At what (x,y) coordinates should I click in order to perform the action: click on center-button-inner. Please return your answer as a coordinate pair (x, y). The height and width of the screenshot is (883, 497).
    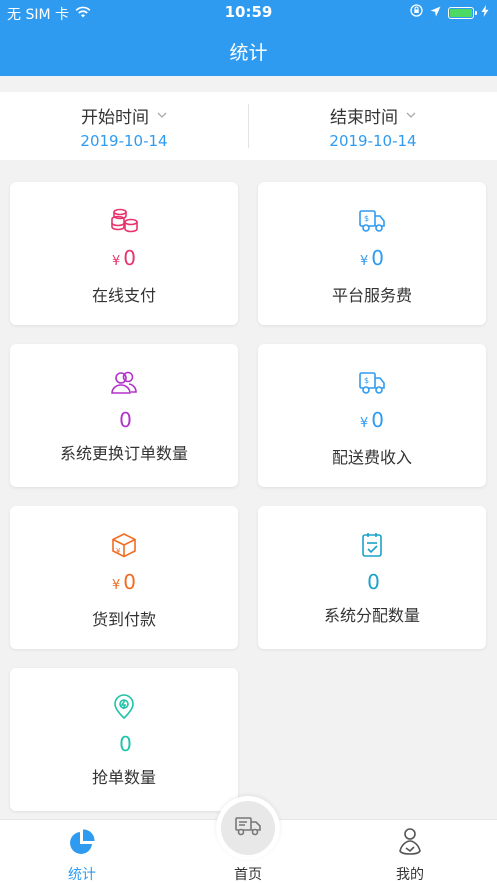
    Looking at the image, I should click on (248, 828).